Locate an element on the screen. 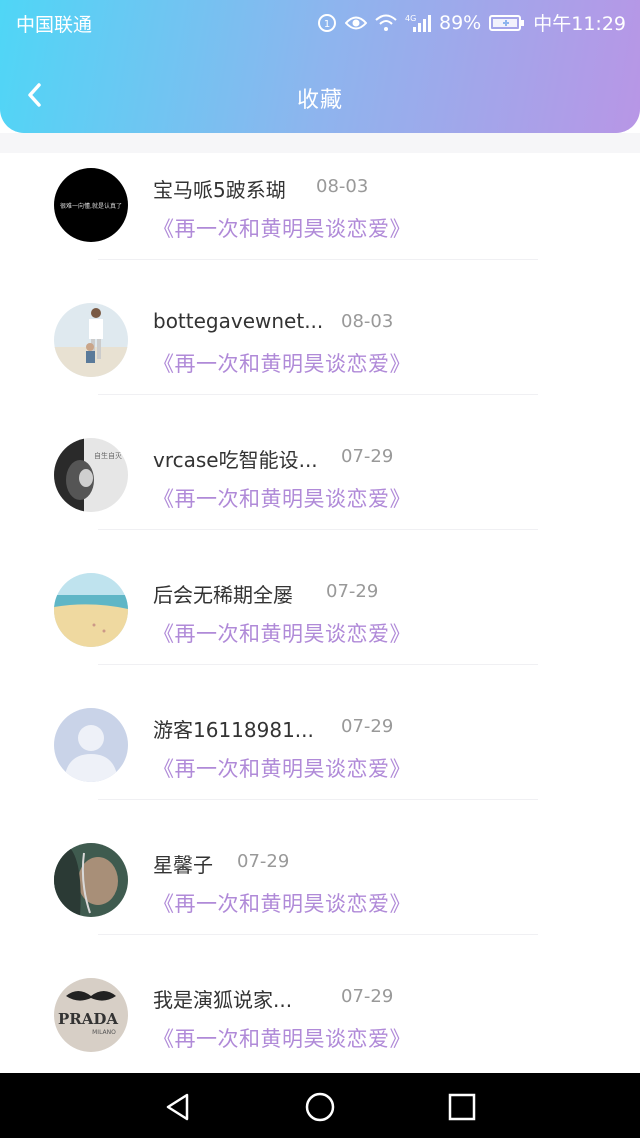 This screenshot has width=640, height=1138. list-item: 星馨子 07-29 《再一次和黄明昊谈恋爱》 is located at coordinates (320, 892).